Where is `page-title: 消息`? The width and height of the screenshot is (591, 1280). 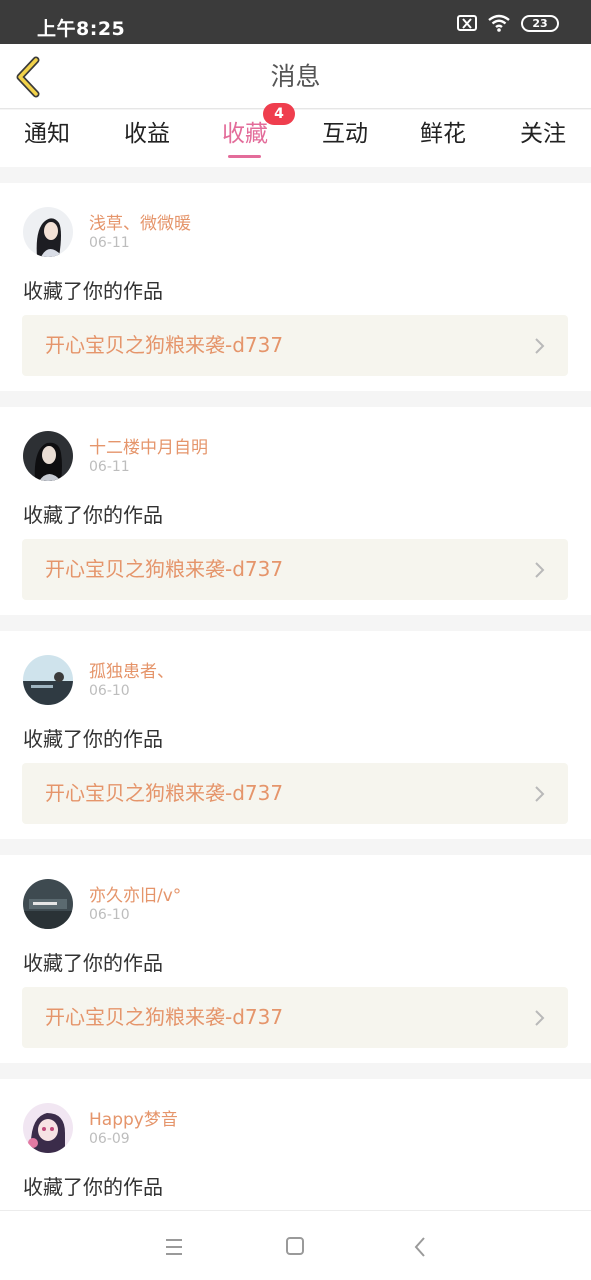
page-title: 消息 is located at coordinates (295, 76).